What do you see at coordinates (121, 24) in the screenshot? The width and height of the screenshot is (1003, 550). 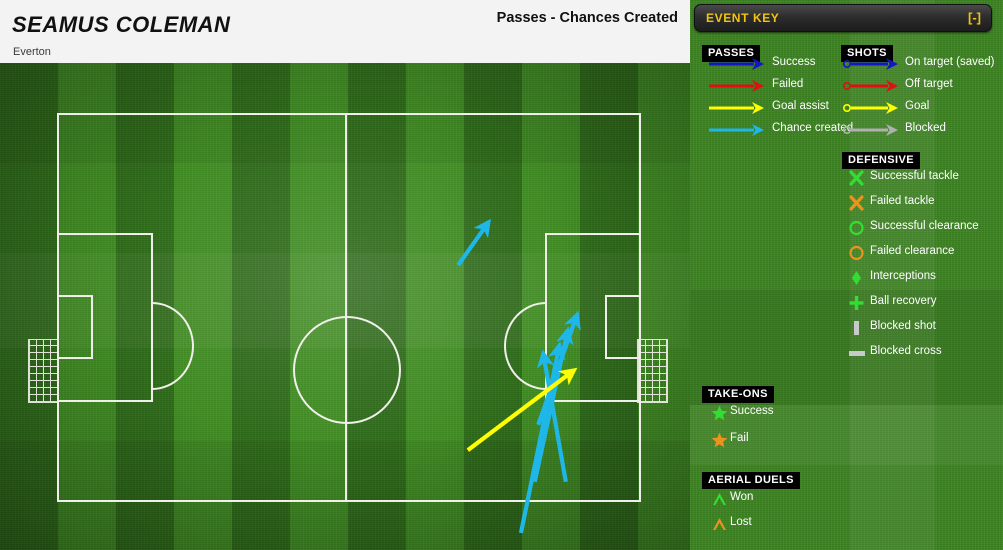 I see `page-title: SEAMUS COLEMAN` at bounding box center [121, 24].